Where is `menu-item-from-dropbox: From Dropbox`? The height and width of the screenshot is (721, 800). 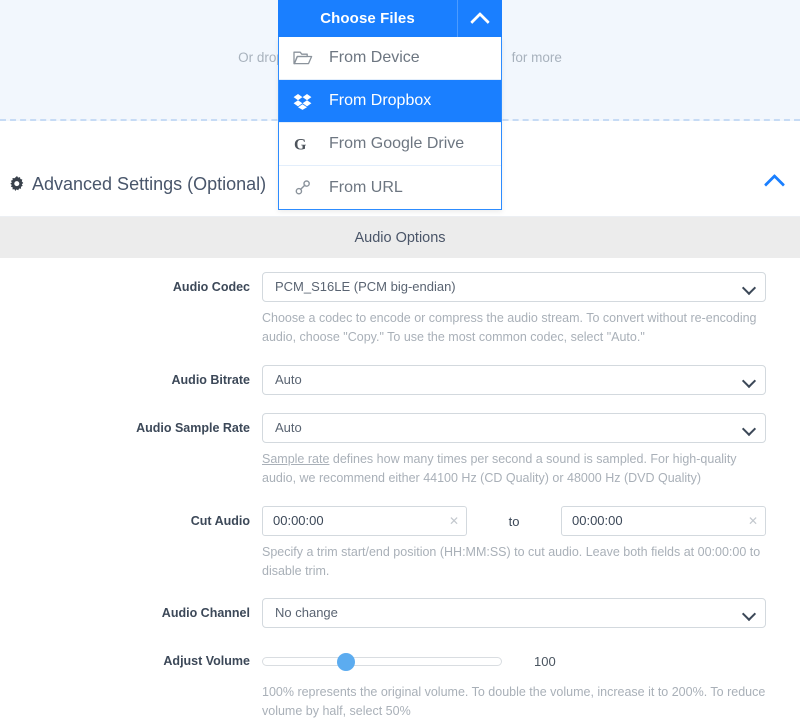
menu-item-from-dropbox: From Dropbox is located at coordinates (390, 101).